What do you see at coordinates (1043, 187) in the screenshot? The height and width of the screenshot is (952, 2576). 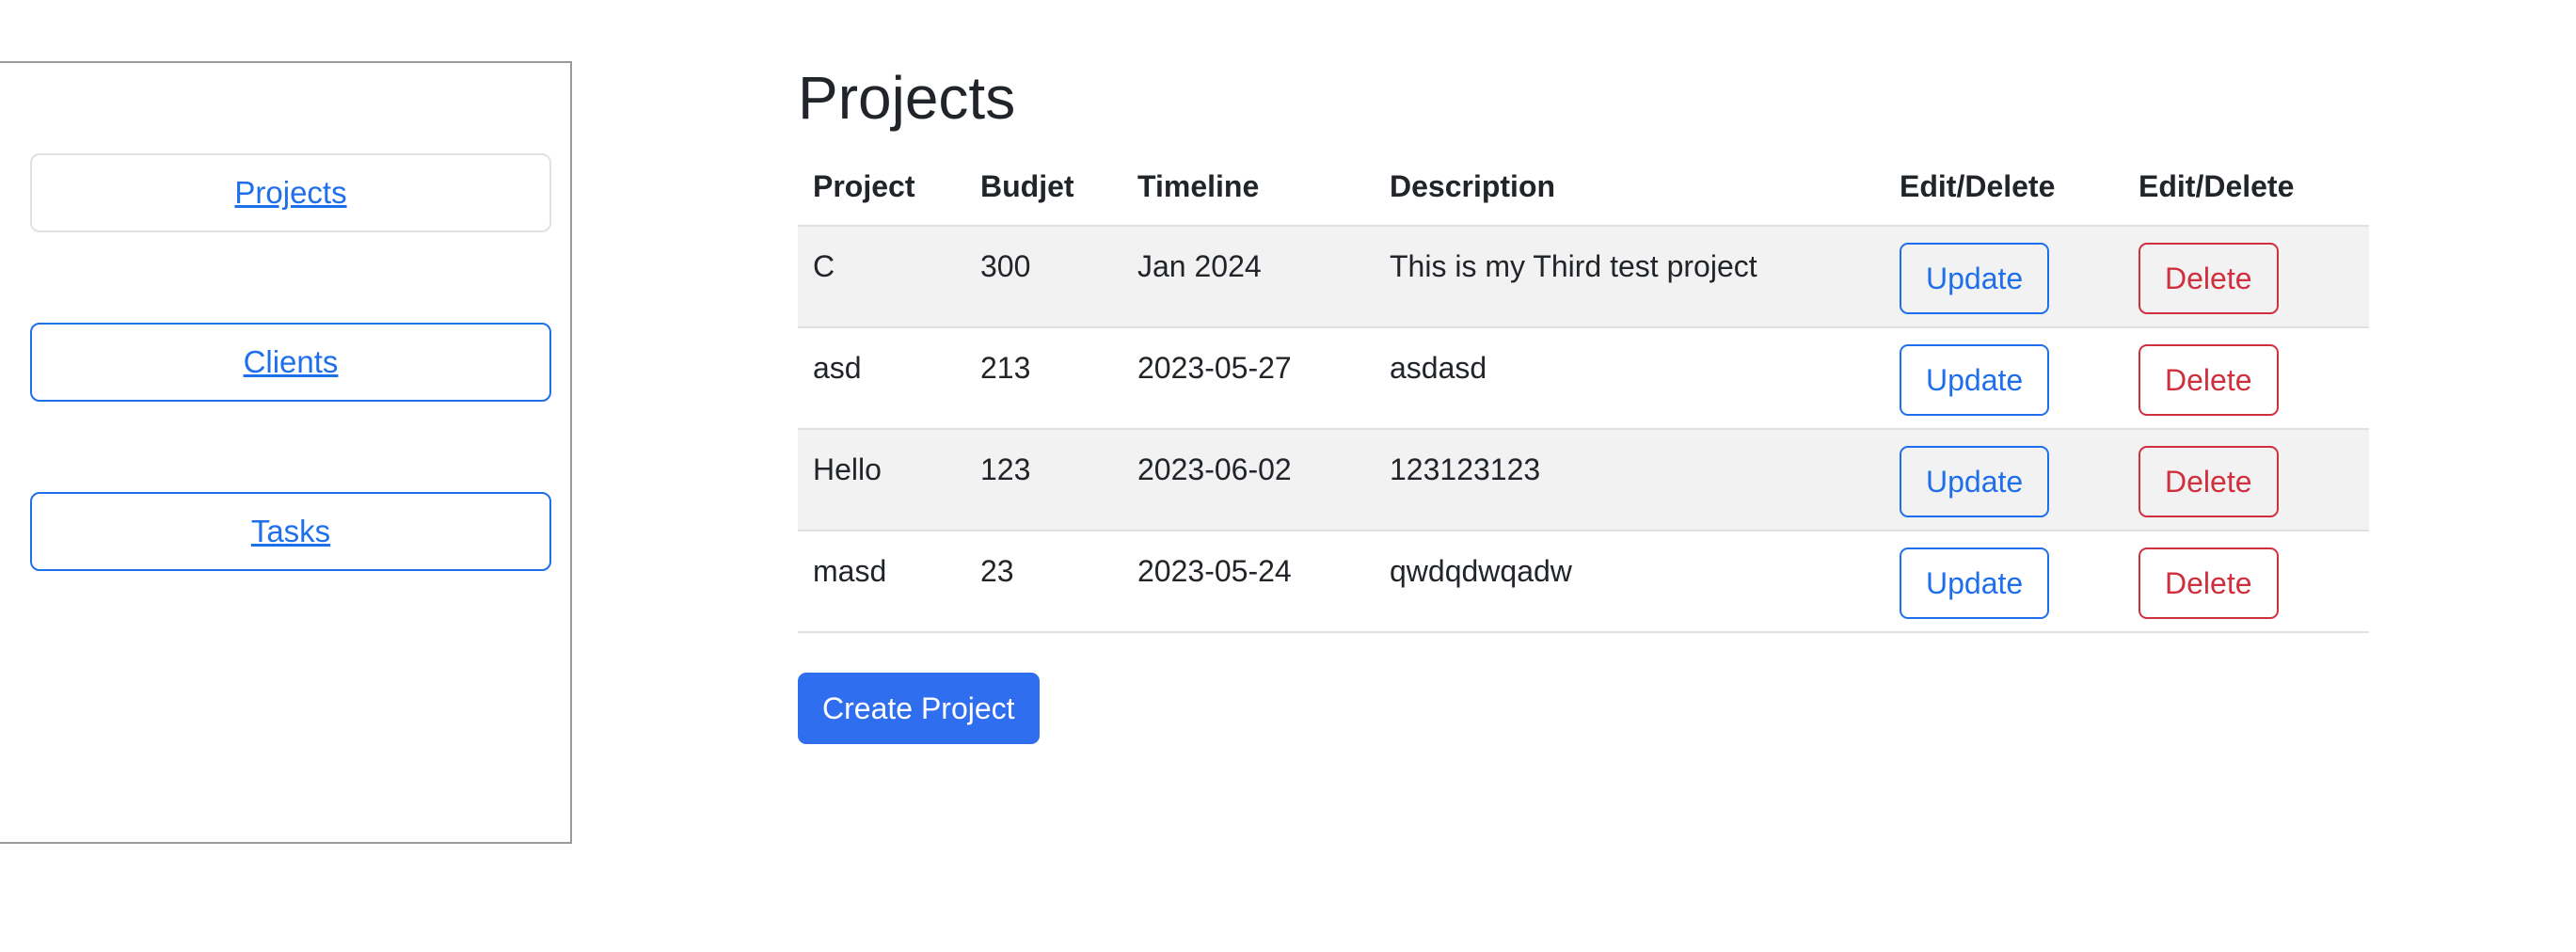 I see `column-header-budget: Budjet` at bounding box center [1043, 187].